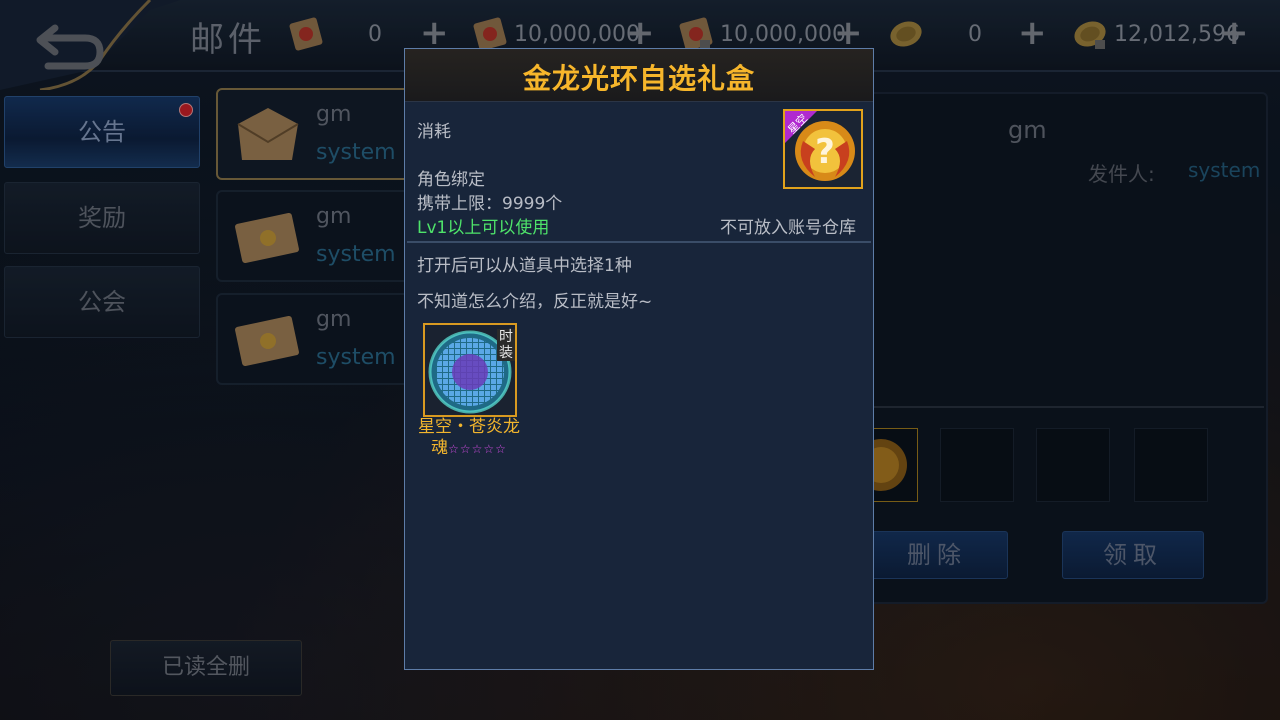  What do you see at coordinates (506, 345) in the screenshot?
I see `fashion-tag: 时装` at bounding box center [506, 345].